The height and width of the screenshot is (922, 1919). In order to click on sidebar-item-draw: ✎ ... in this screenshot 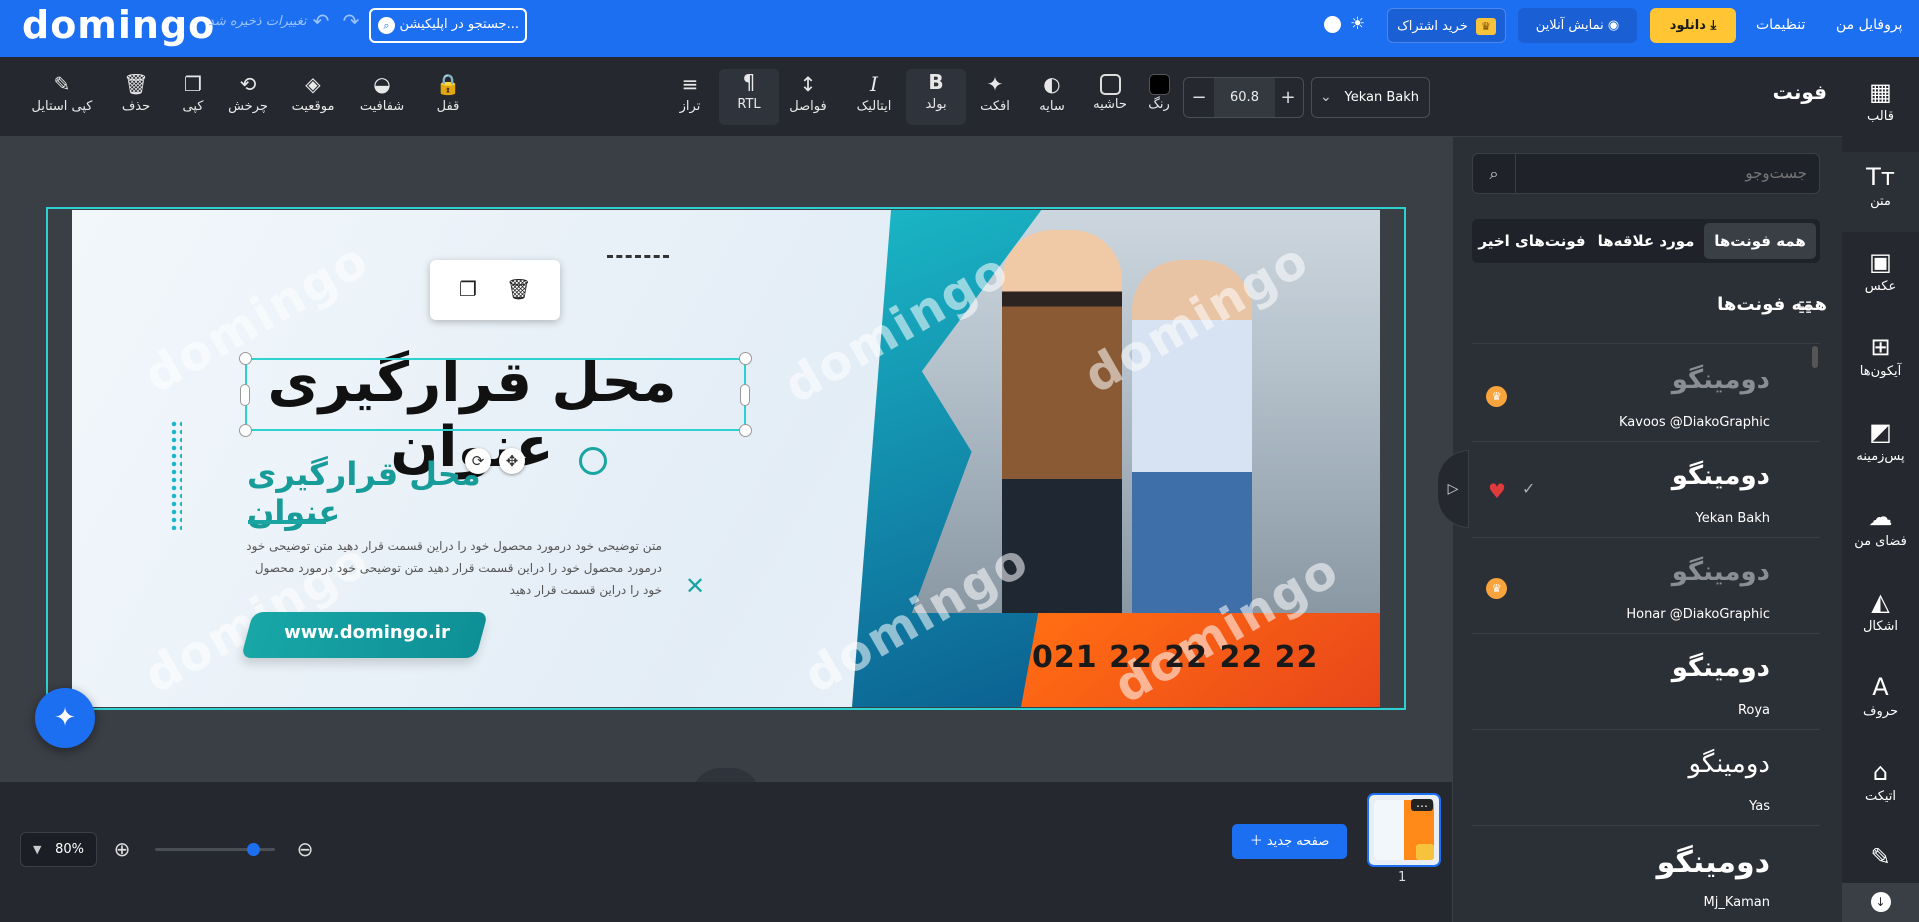, I will do `click(1880, 865)`.